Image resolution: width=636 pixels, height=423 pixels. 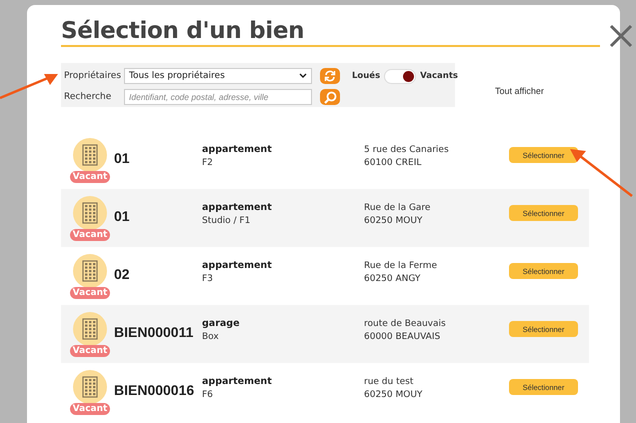 I want to click on field-label: Recherche, so click(x=88, y=97).